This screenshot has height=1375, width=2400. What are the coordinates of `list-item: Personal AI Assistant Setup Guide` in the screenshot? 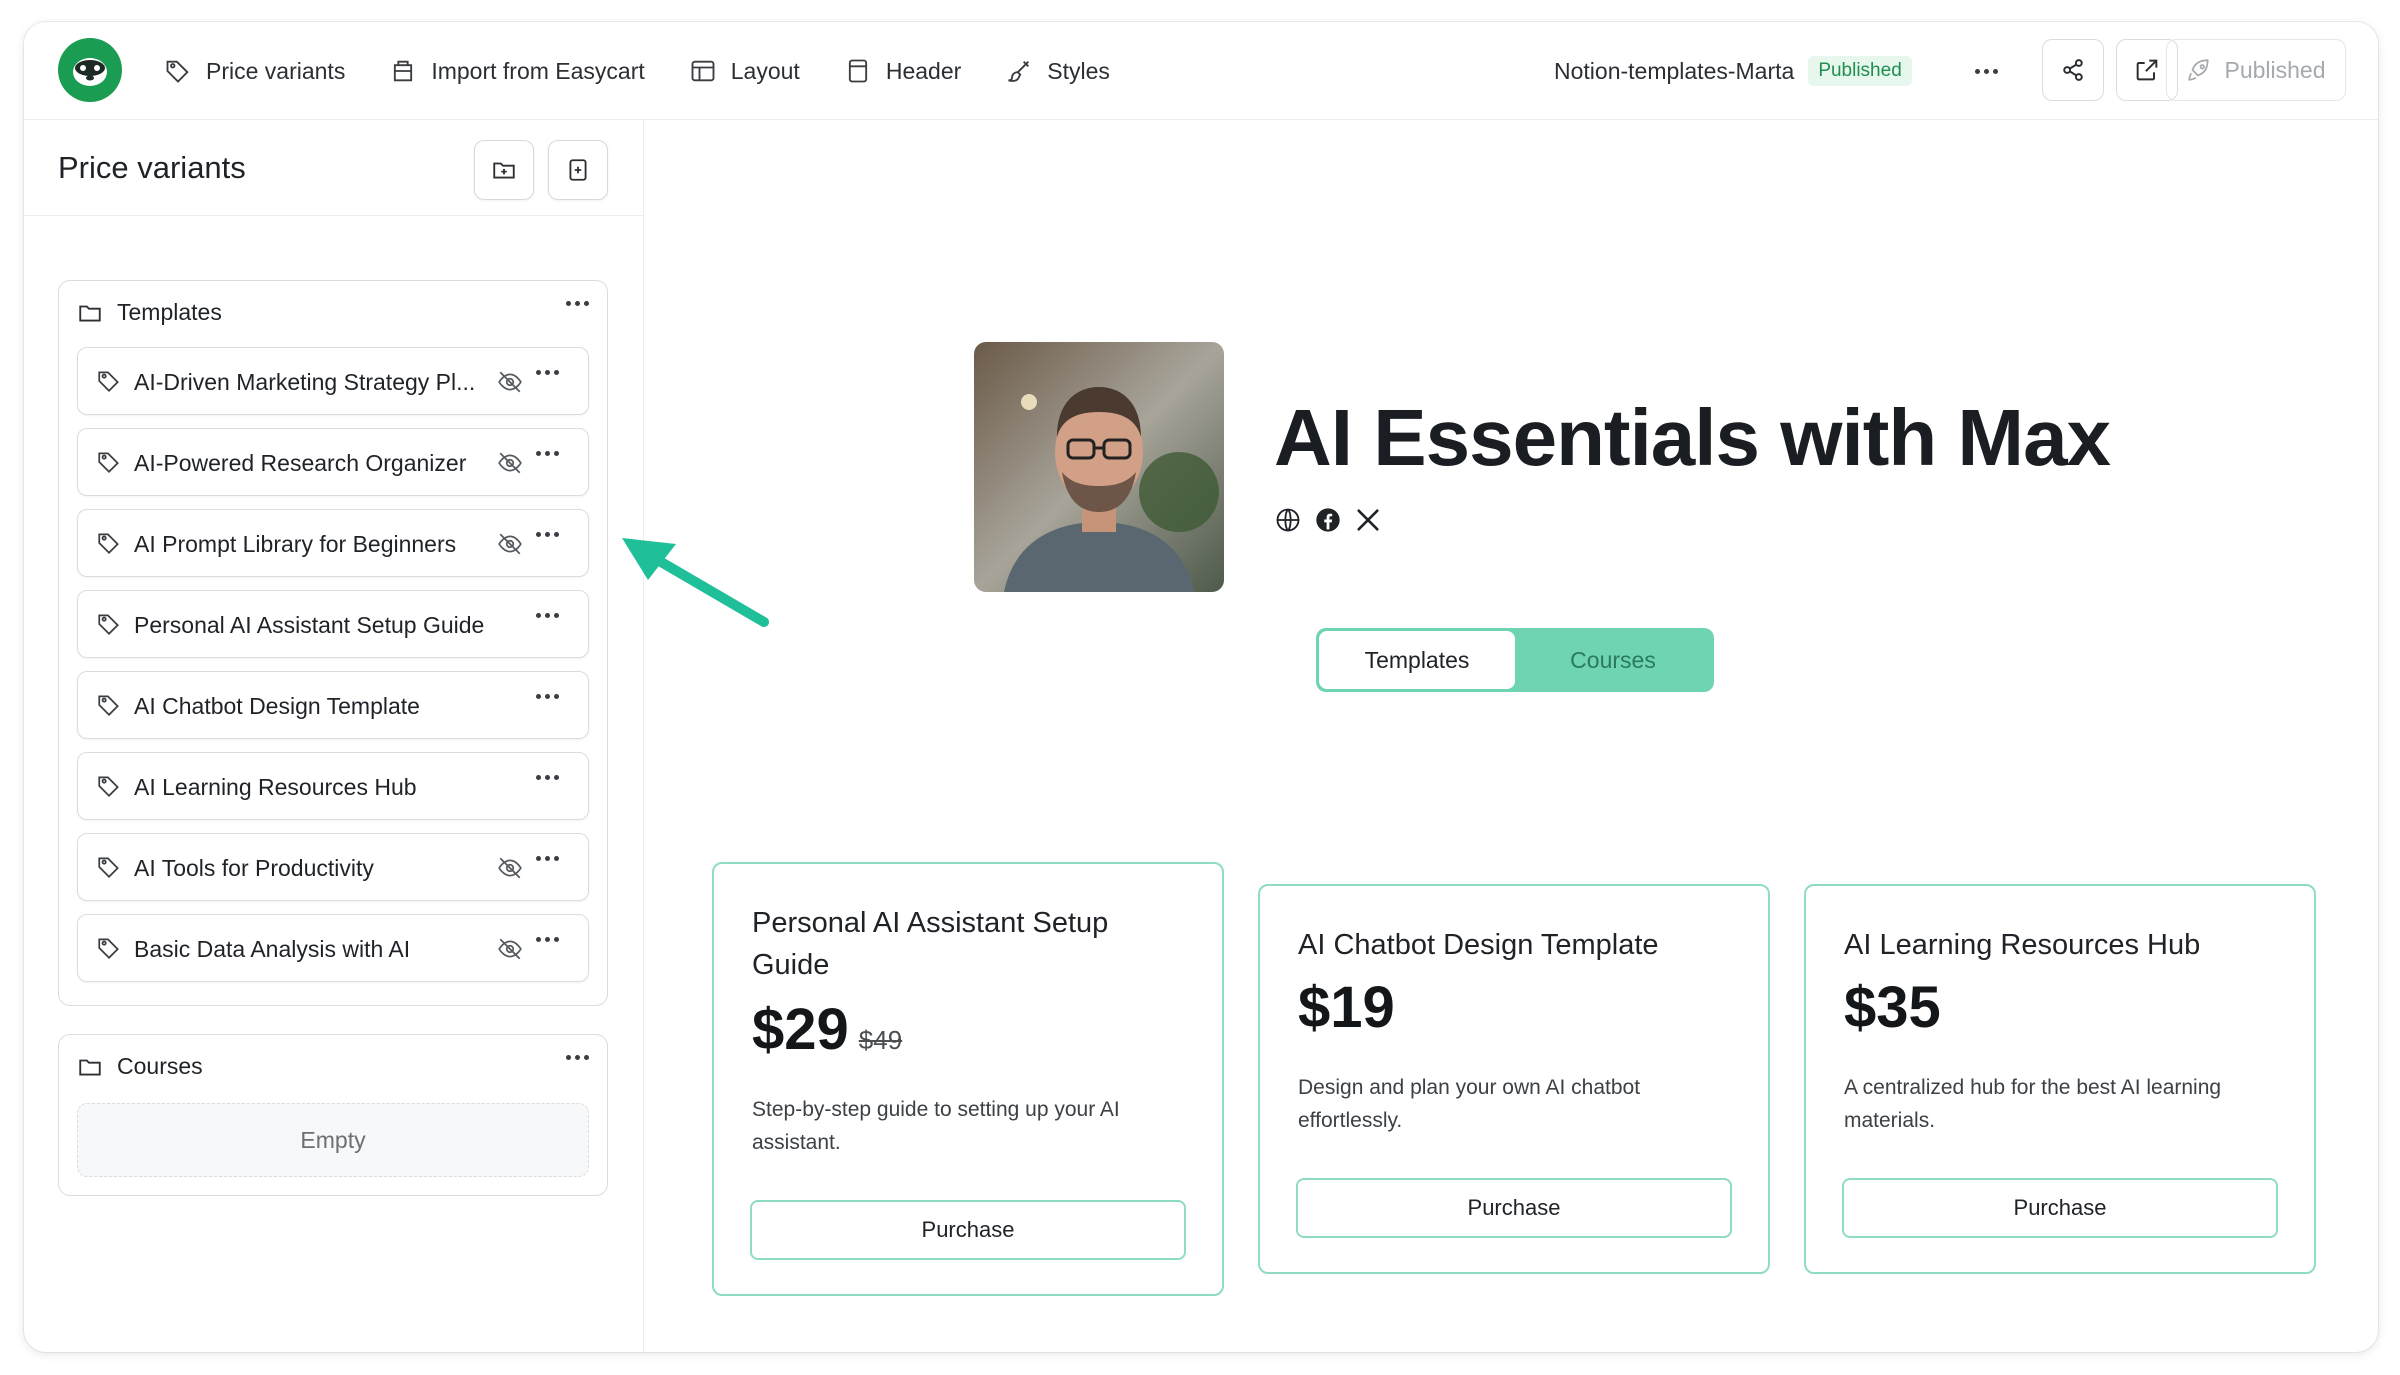 It's located at (333, 624).